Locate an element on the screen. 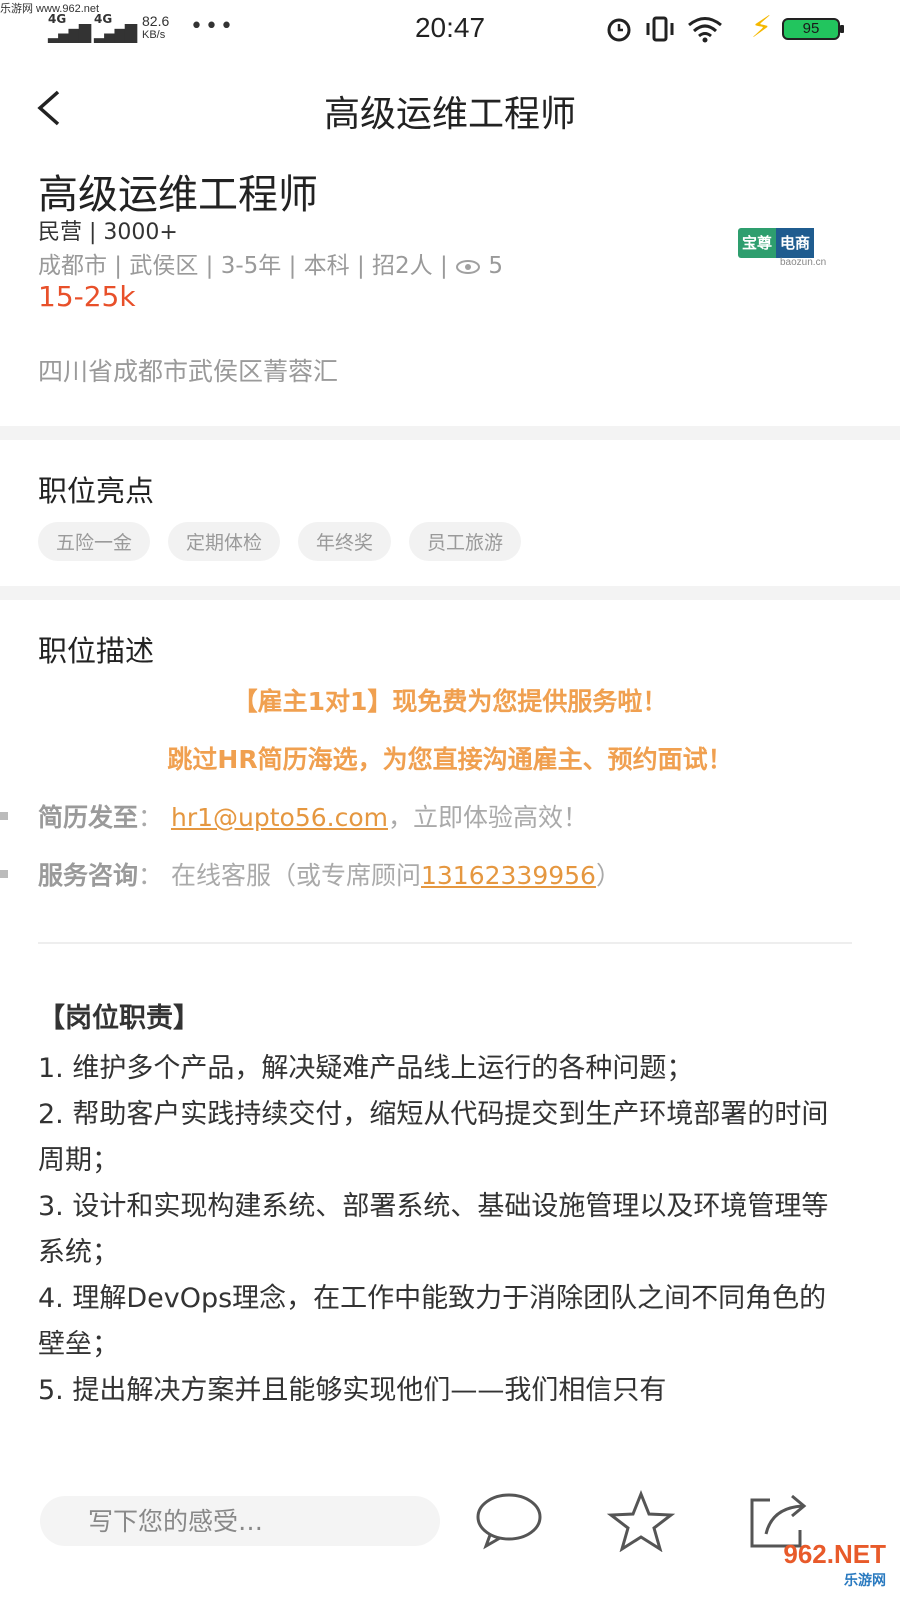  tag-item: 定期体检 is located at coordinates (224, 541).